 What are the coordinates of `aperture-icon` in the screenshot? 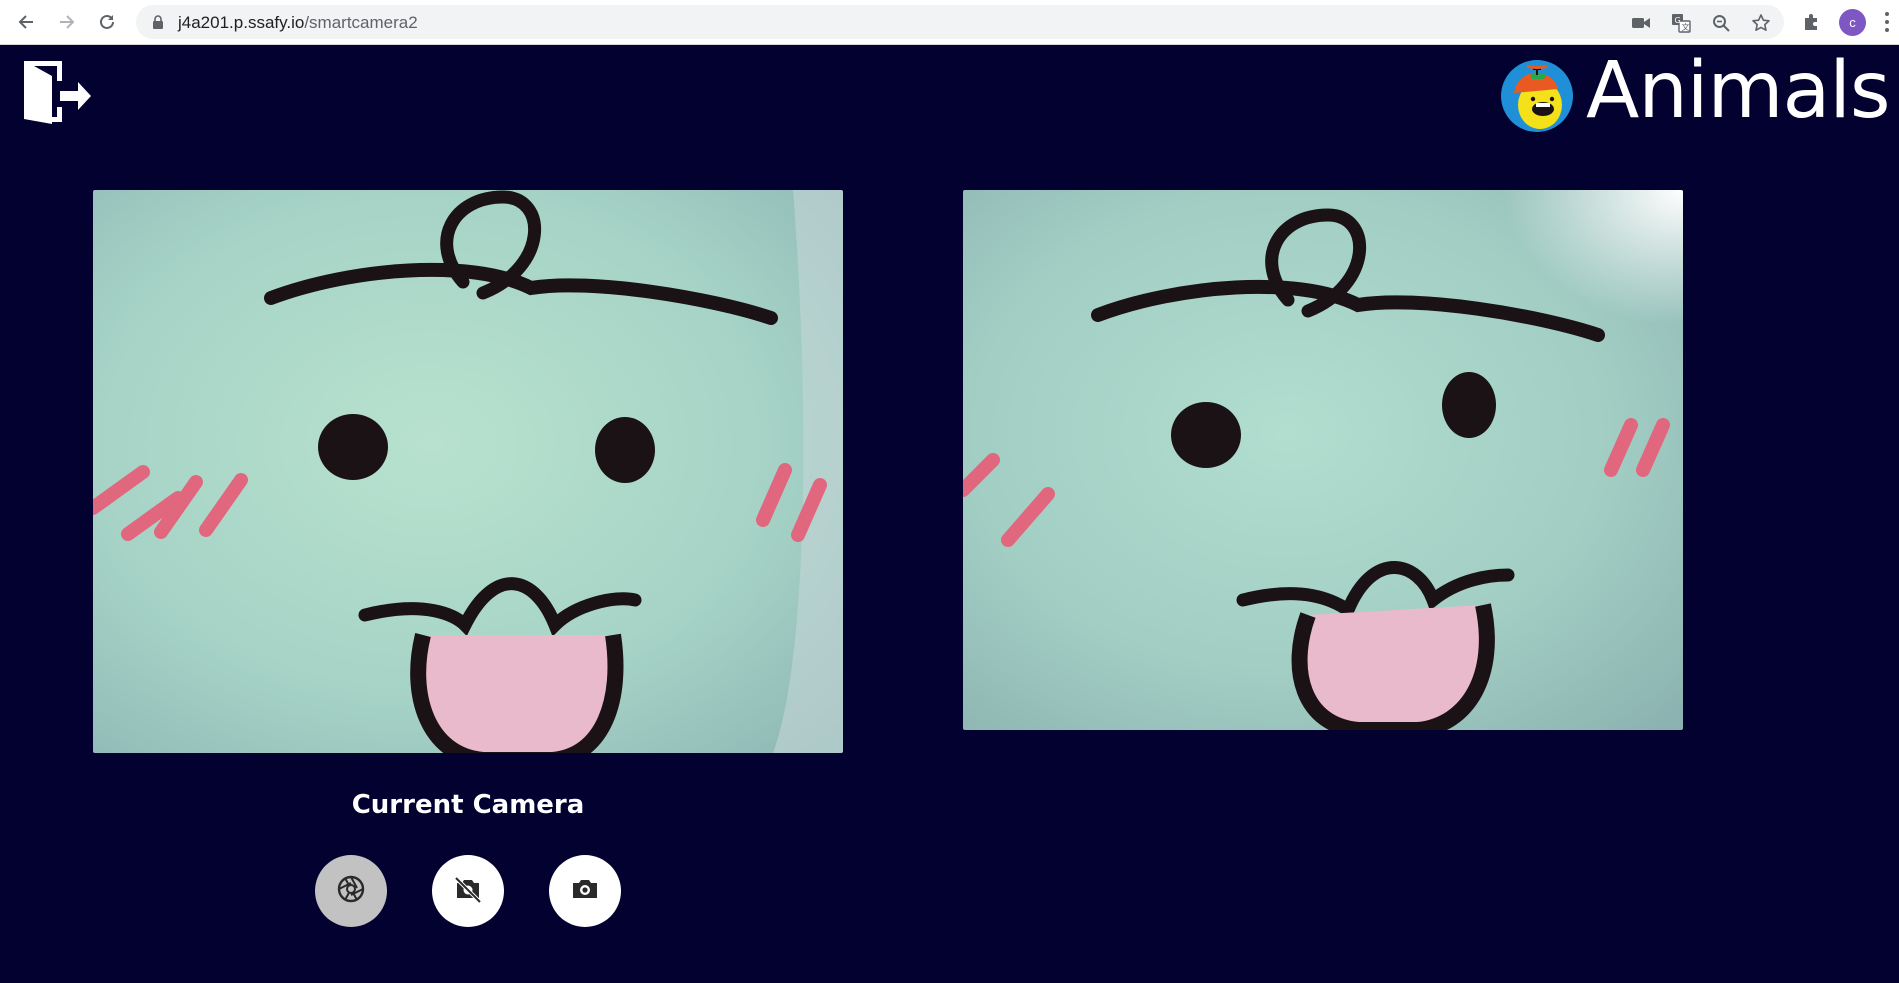 It's located at (351, 891).